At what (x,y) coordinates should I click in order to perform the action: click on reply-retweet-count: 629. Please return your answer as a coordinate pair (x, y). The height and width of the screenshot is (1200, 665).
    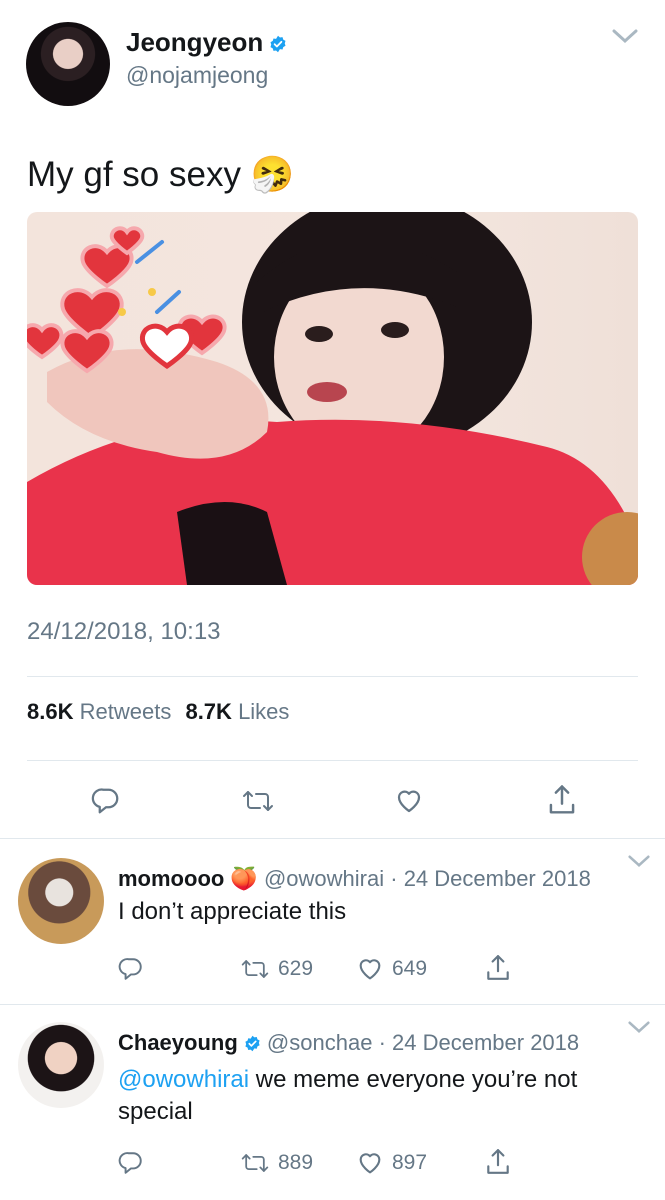
    Looking at the image, I should click on (296, 968).